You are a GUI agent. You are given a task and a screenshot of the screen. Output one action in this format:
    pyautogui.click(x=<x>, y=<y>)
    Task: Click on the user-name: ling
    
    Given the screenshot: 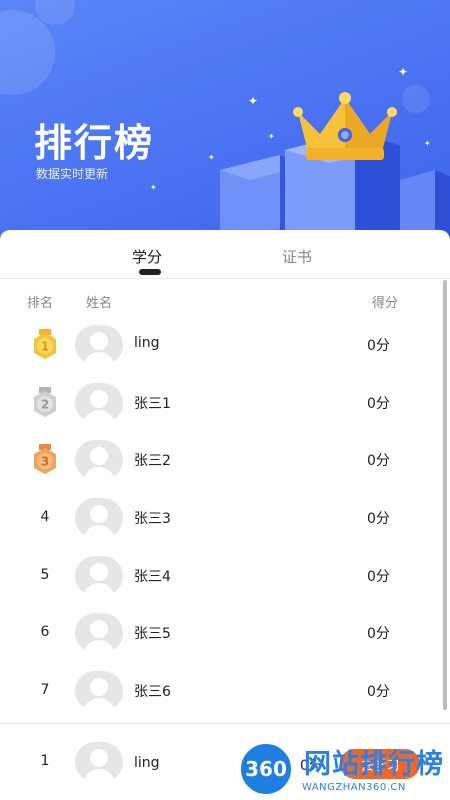 What is the action you would take?
    pyautogui.click(x=147, y=343)
    